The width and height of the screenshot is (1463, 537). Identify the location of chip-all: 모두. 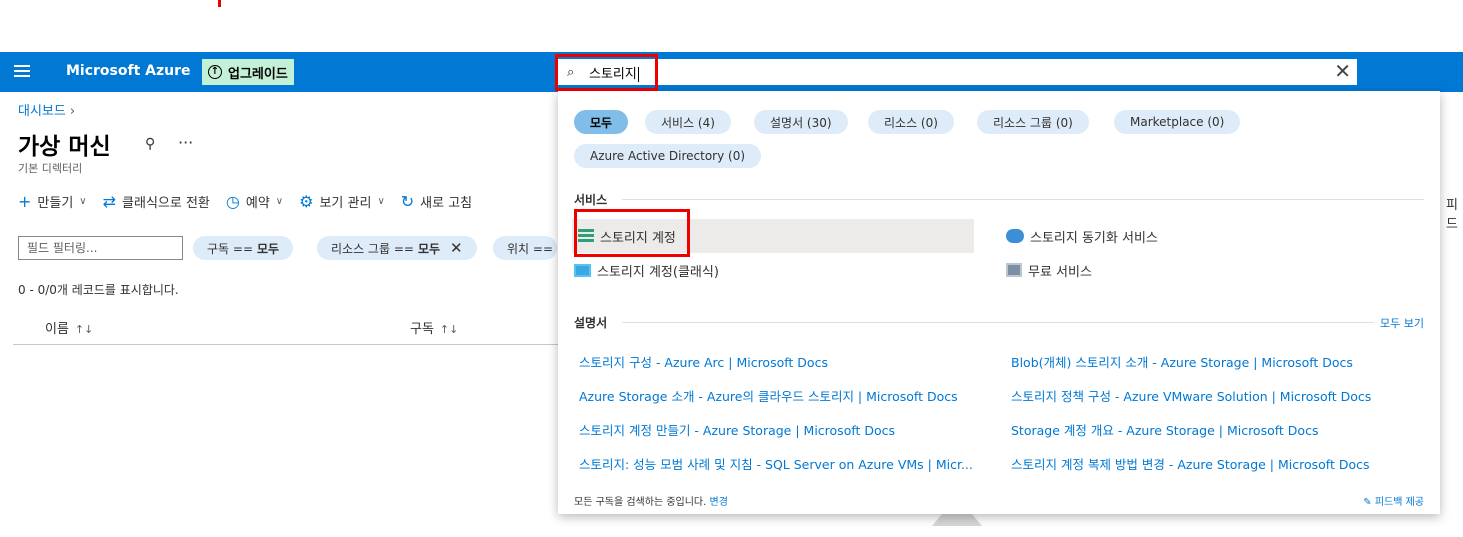
(601, 122).